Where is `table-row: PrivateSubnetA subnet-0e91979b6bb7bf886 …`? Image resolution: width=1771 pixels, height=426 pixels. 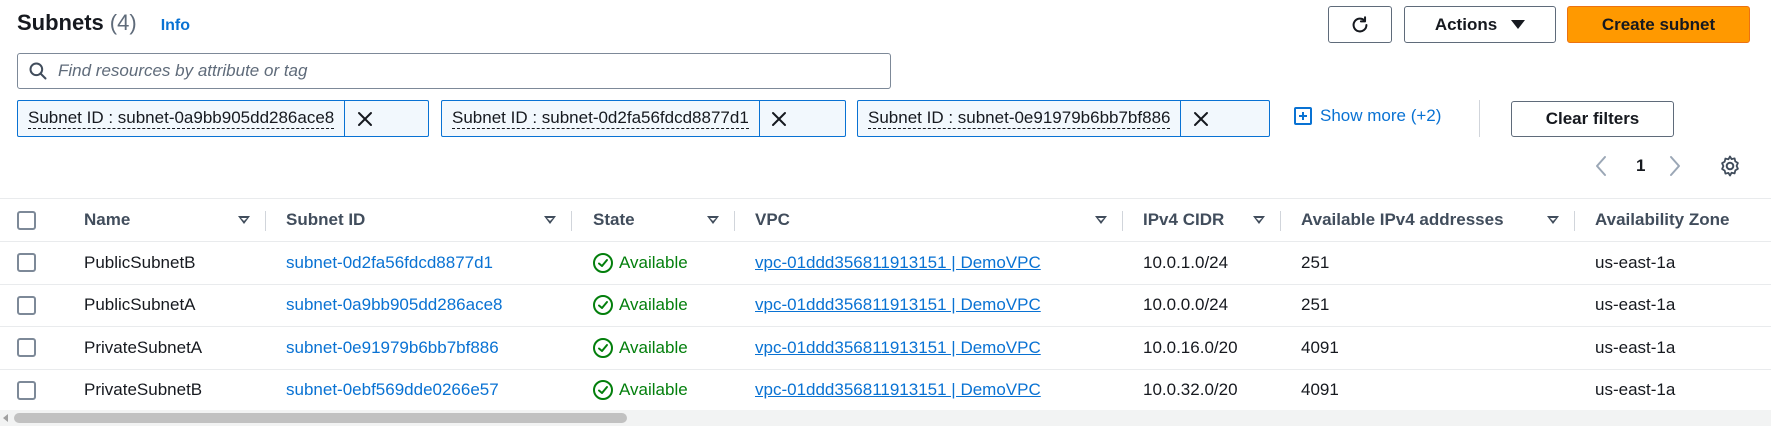
table-row: PrivateSubnetA subnet-0e91979b6bb7bf886 … is located at coordinates (885, 348).